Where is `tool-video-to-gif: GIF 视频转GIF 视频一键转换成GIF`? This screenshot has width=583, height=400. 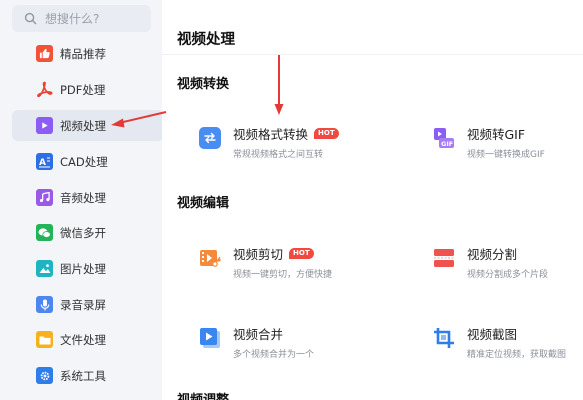 tool-video-to-gif: GIF 视频转GIF 视频一键转换成GIF is located at coordinates (489, 142).